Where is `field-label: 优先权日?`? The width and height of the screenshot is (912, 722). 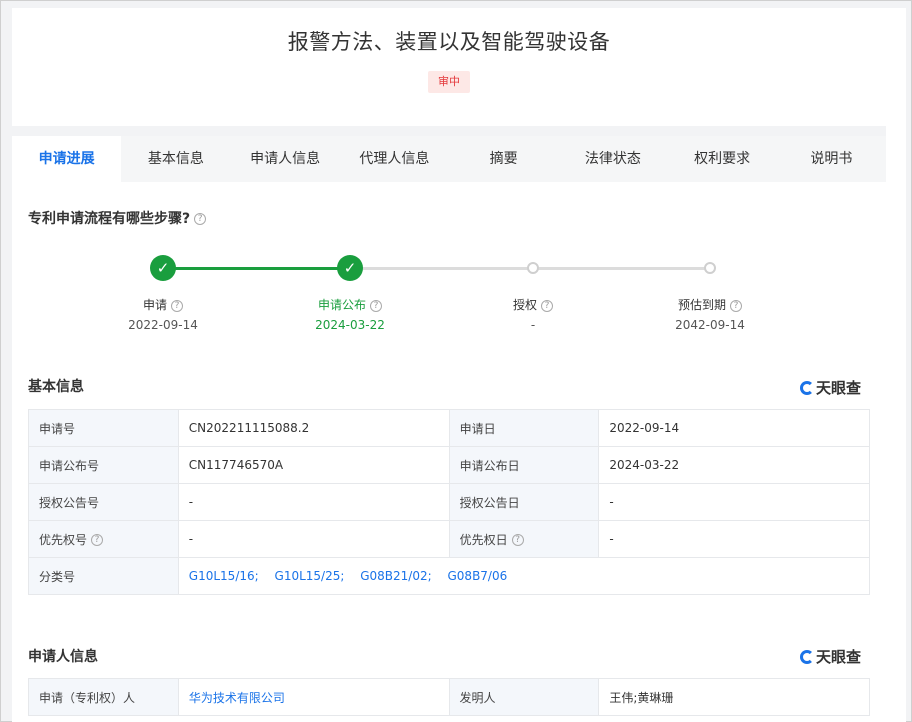
field-label: 优先权日? is located at coordinates (524, 539).